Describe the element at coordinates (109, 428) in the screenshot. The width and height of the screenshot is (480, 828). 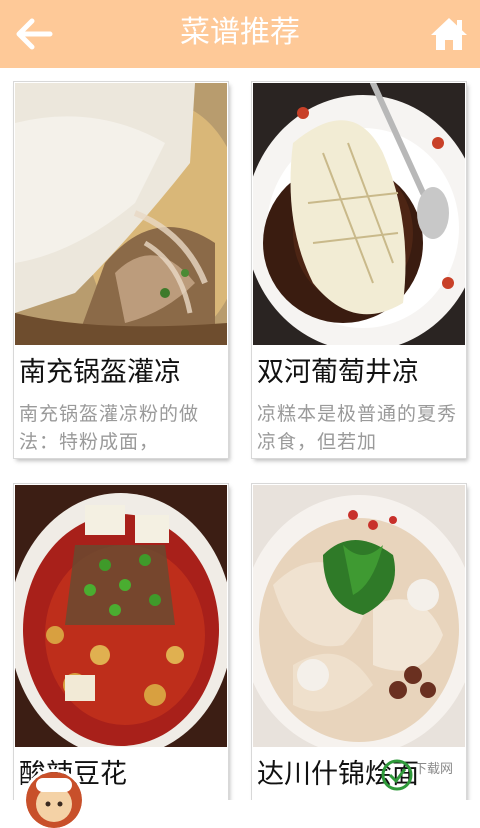
I see `recipe-description: 南充锅盔灌凉粉的做法：特粉成面，` at that location.